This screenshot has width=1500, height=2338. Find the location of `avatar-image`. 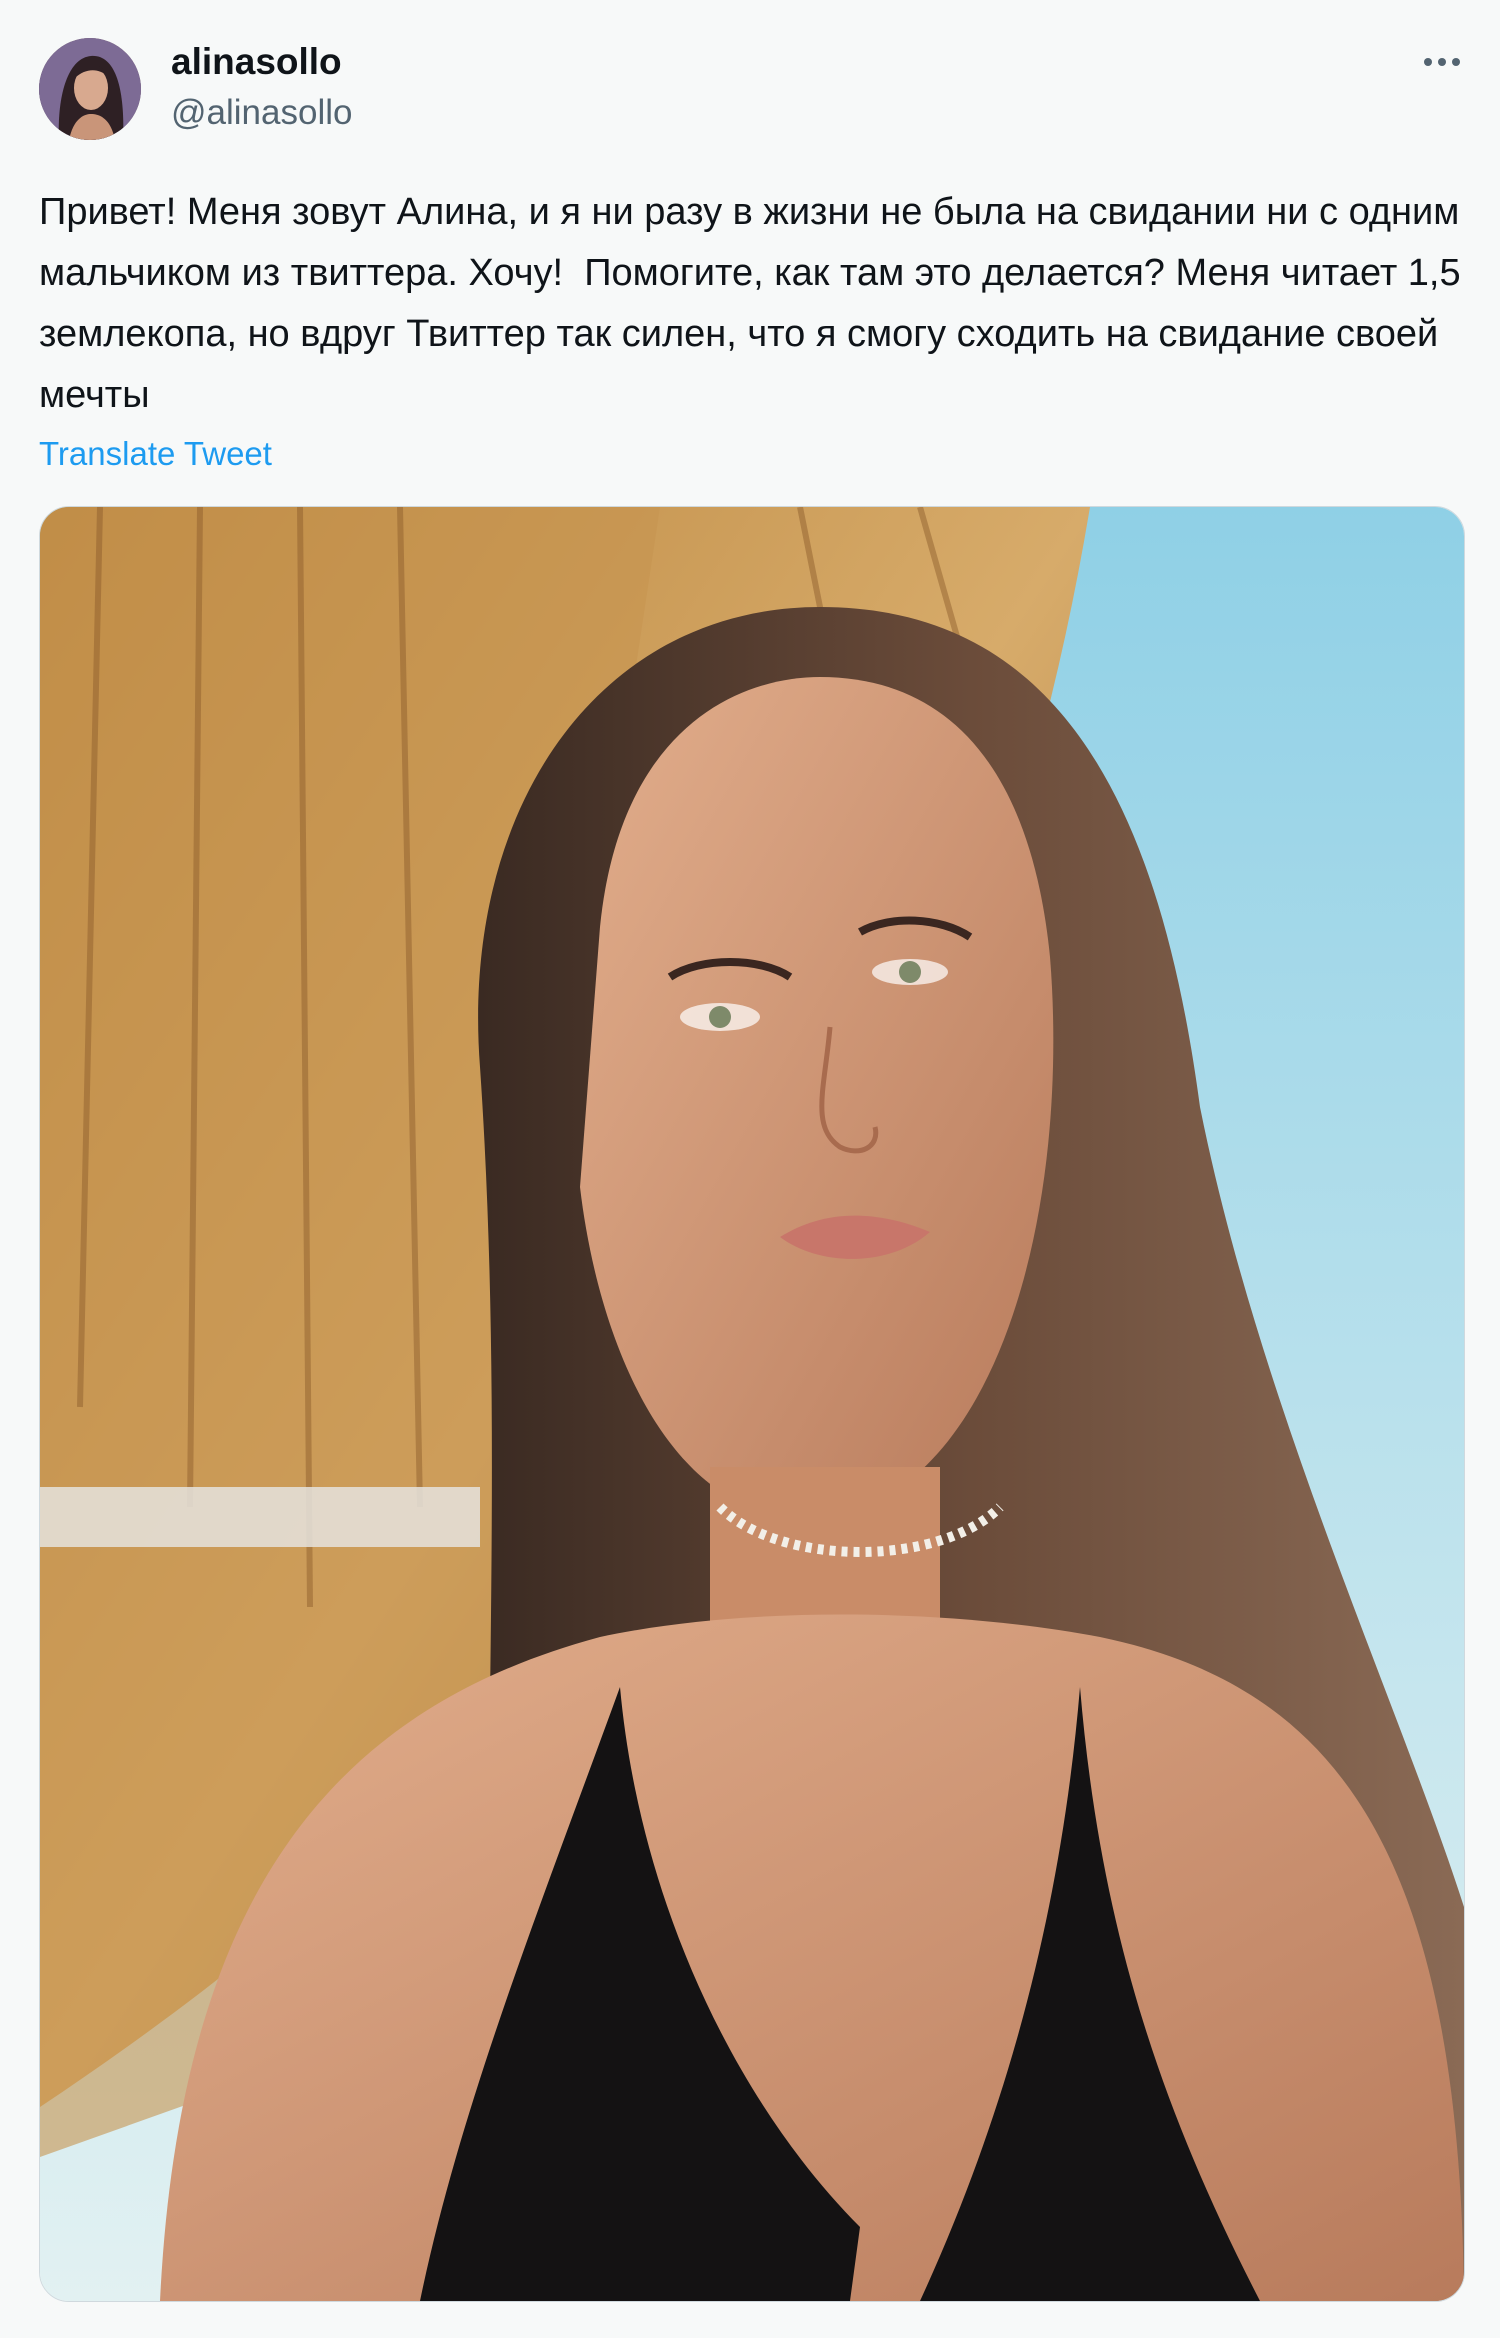

avatar-image is located at coordinates (90, 89).